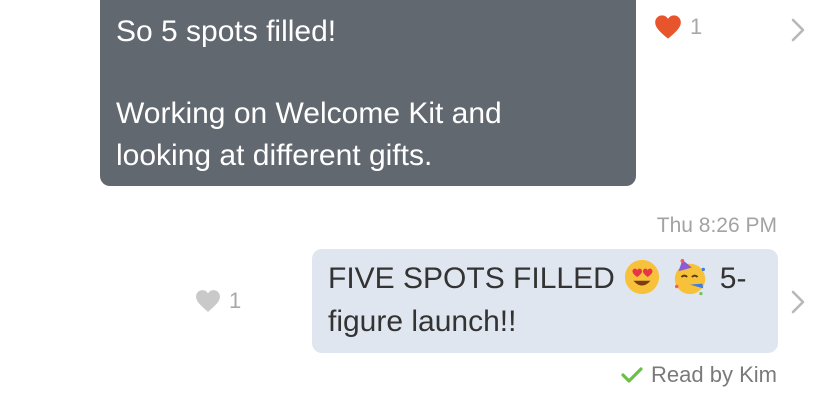 The image size is (828, 405). What do you see at coordinates (714, 374) in the screenshot?
I see `read-receipt-text: Read by Kim` at bounding box center [714, 374].